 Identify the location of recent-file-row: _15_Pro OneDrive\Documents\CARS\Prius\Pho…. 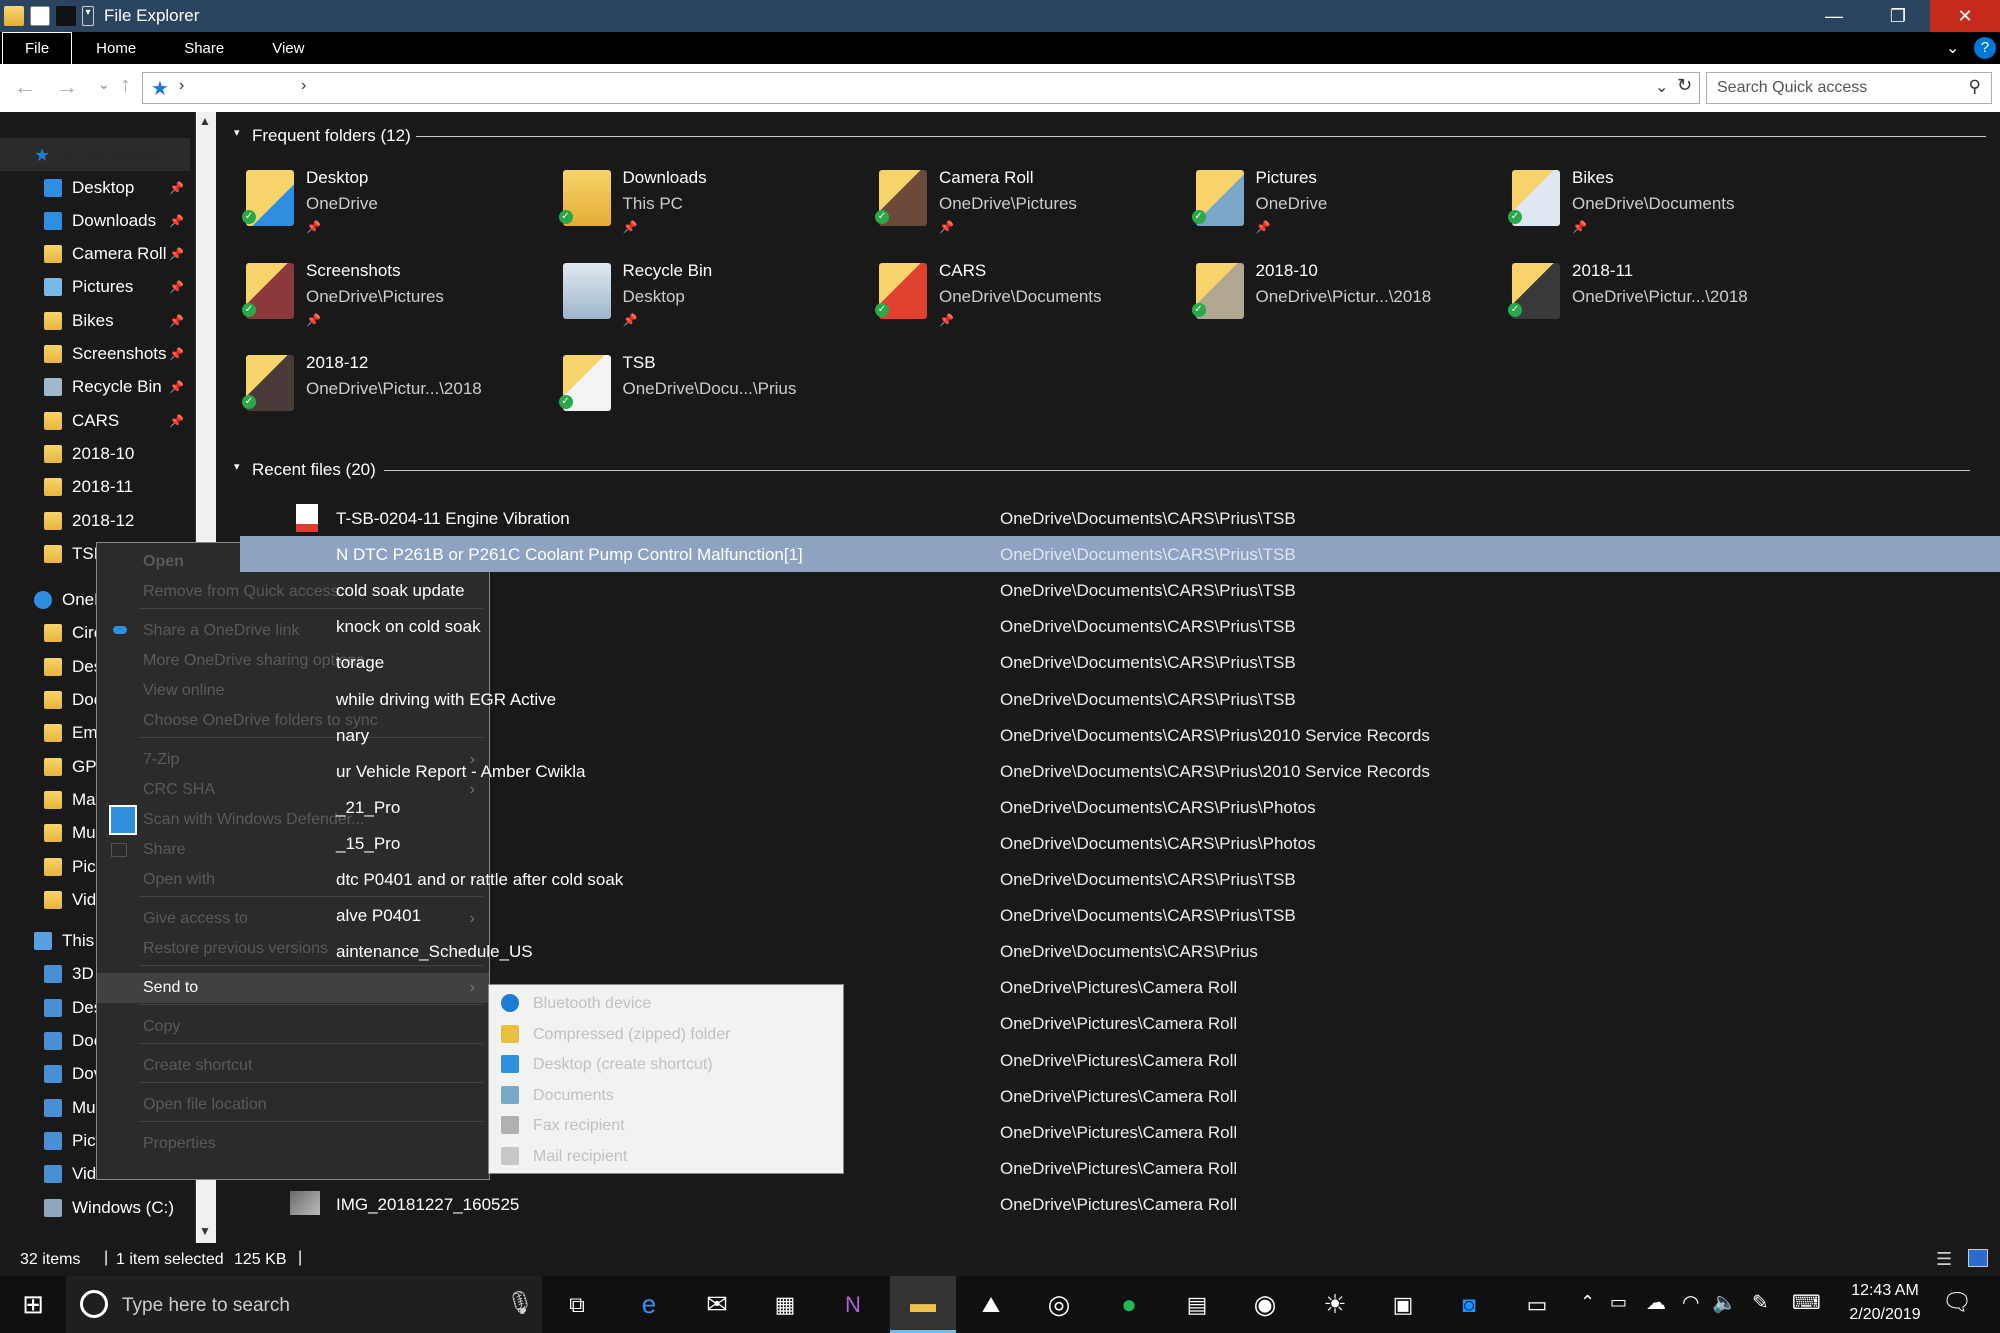
(1120, 843).